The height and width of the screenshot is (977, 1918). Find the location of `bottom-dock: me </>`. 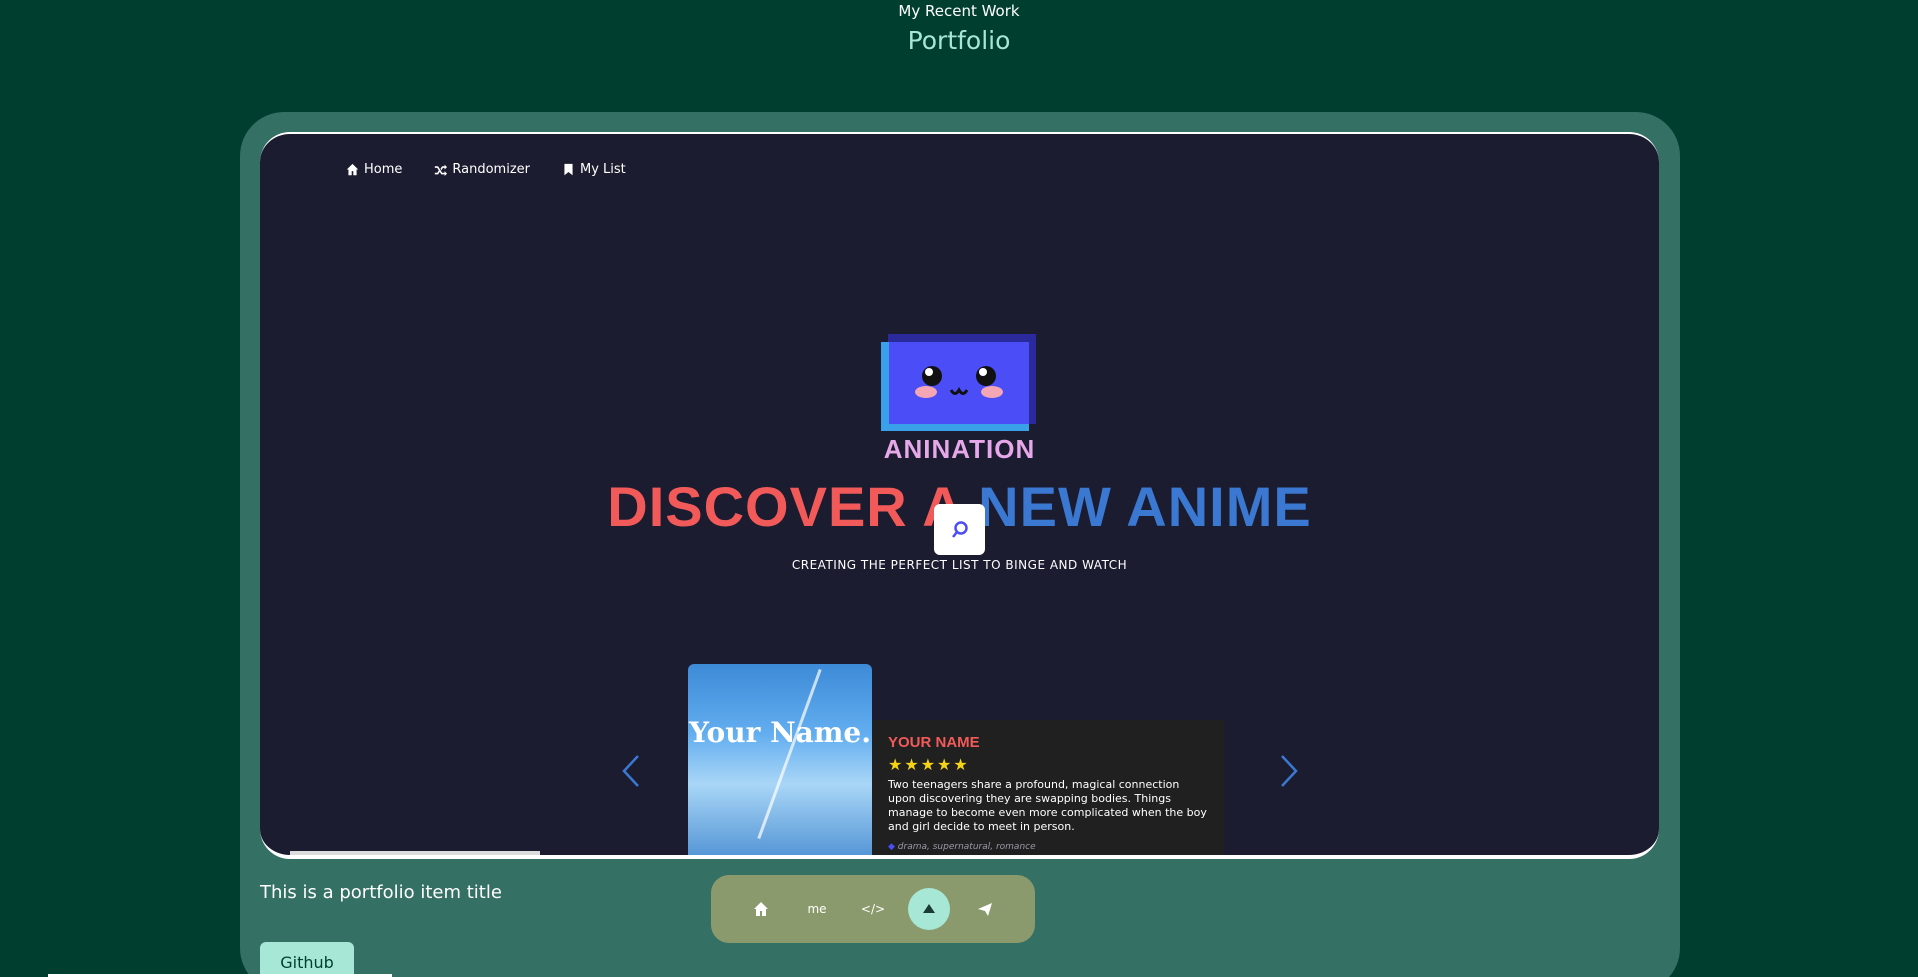

bottom-dock: me </> is located at coordinates (873, 909).